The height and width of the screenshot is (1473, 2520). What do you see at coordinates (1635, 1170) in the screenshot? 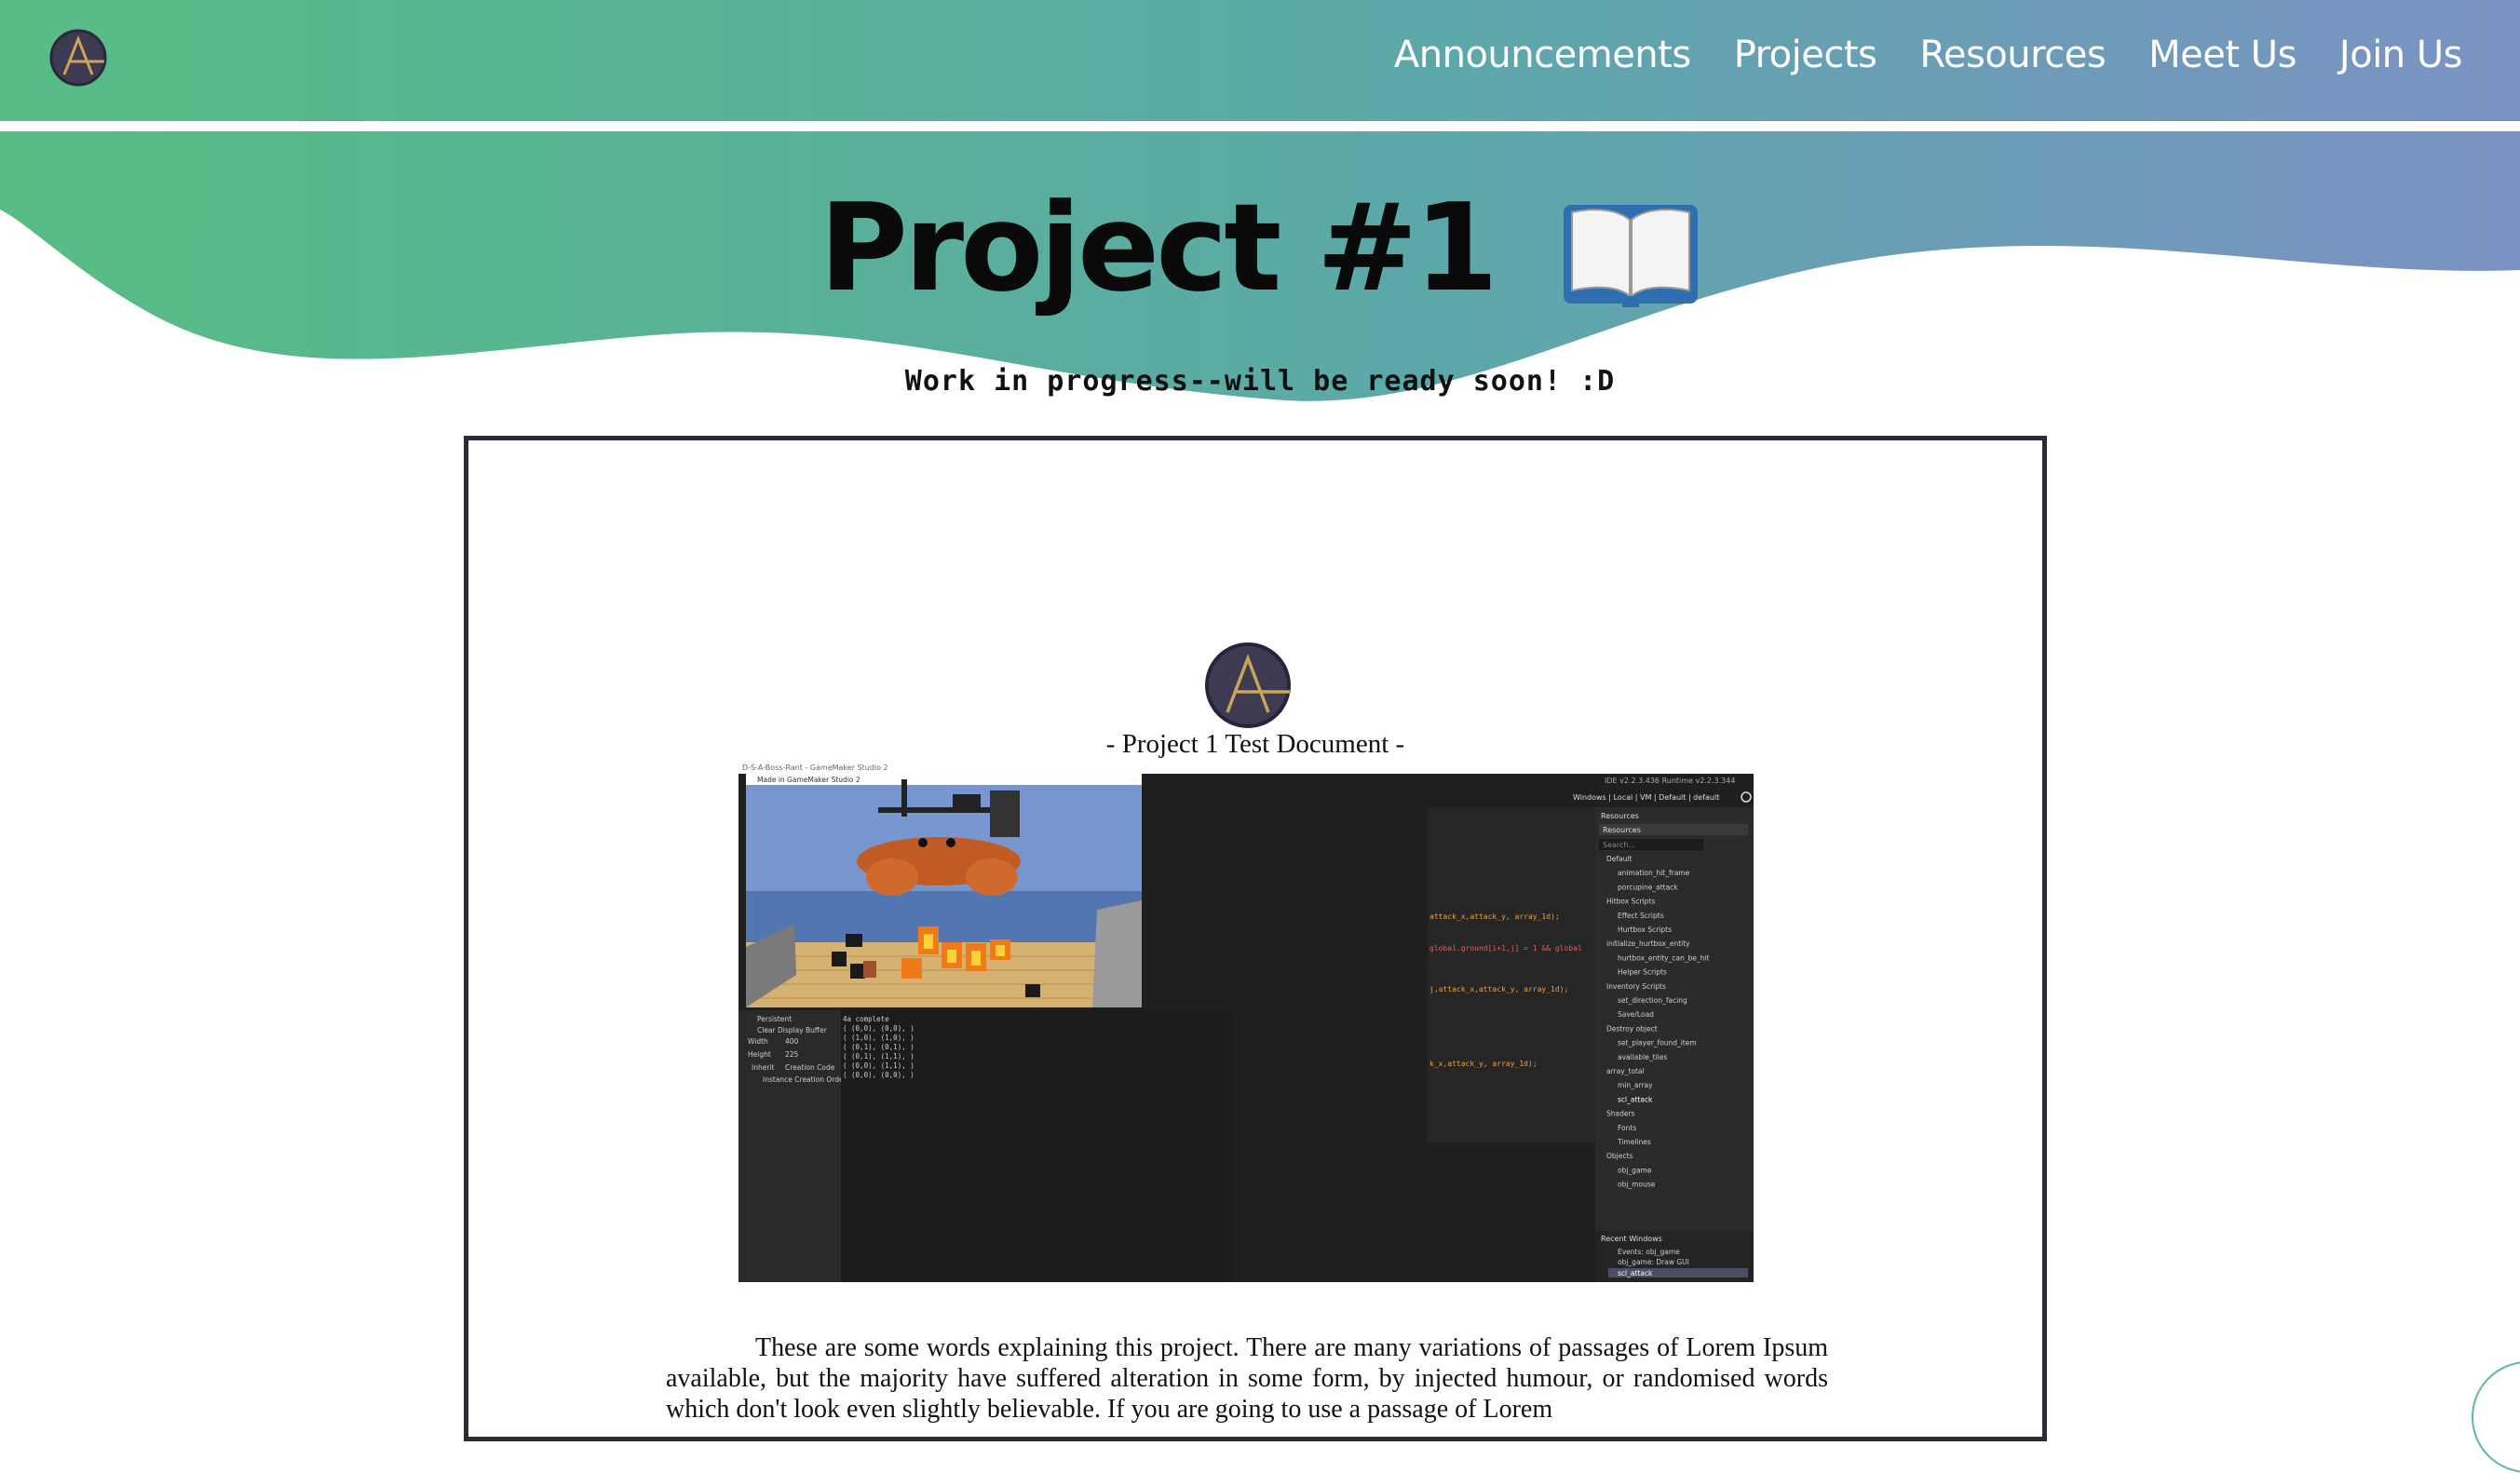
I see `resource-tree-item: obj_game` at bounding box center [1635, 1170].